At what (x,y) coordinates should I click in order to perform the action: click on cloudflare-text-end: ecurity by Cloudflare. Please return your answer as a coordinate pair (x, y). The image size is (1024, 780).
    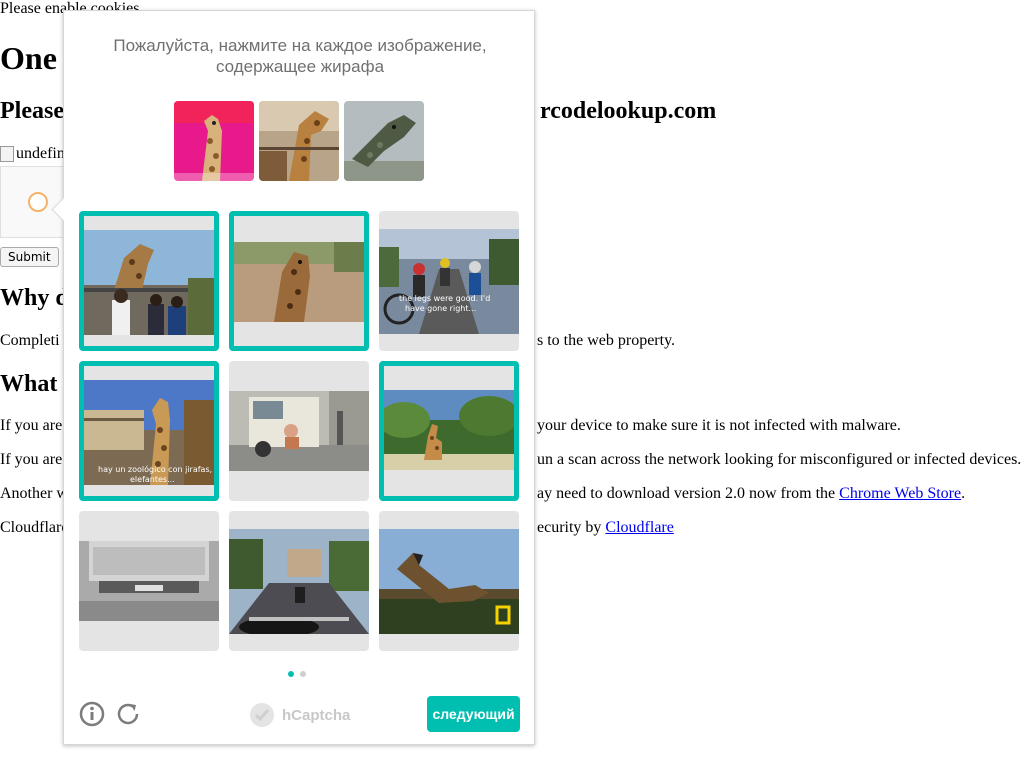
    Looking at the image, I should click on (605, 528).